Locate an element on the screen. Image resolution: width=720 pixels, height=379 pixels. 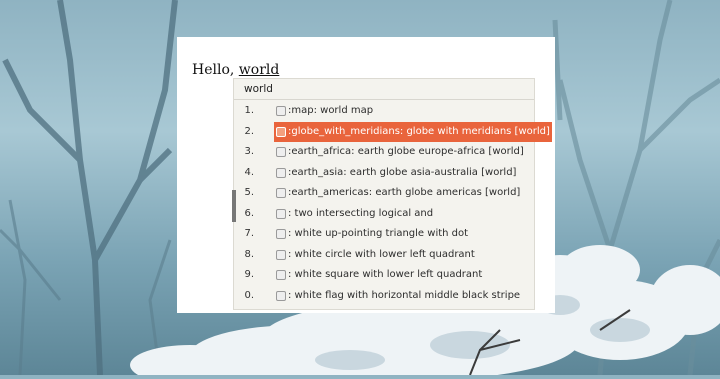
map-icon is located at coordinates (281, 111).